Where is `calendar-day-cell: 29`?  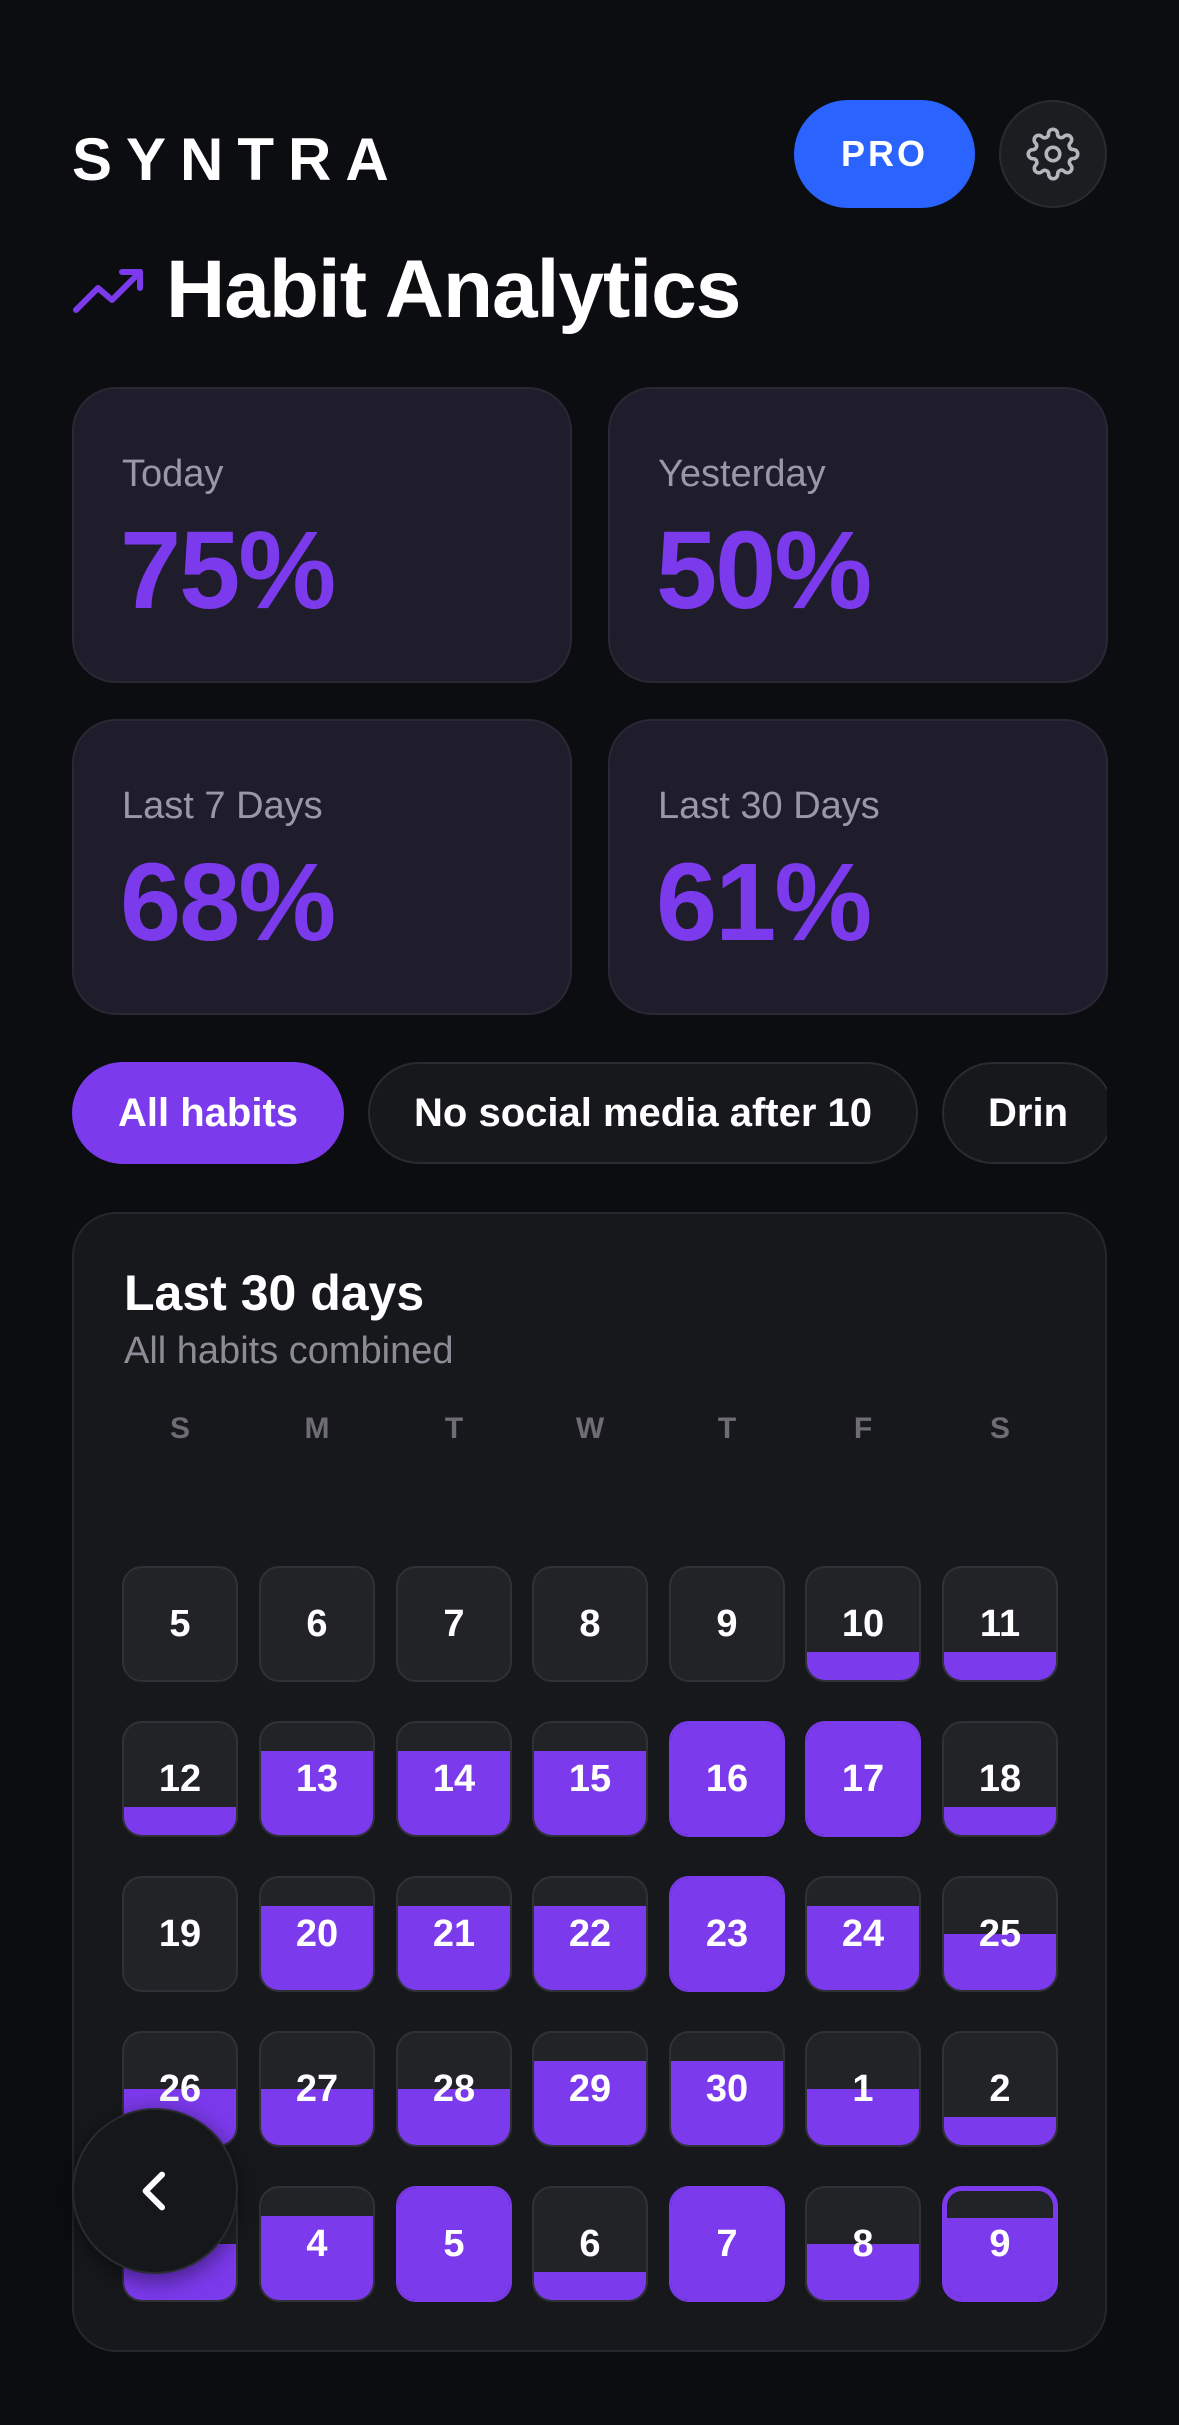
calendar-day-cell: 29 is located at coordinates (590, 2089).